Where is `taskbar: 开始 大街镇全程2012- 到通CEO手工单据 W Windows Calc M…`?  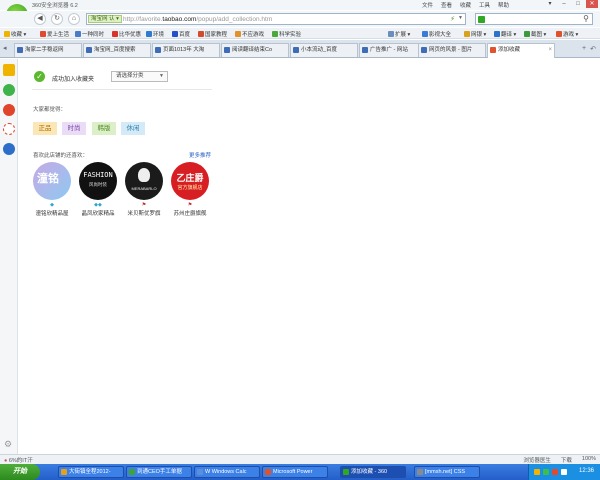
taskbar: 开始 大街镇全程2012- 到通CEO手工单据 W Windows Calc M… is located at coordinates (300, 472).